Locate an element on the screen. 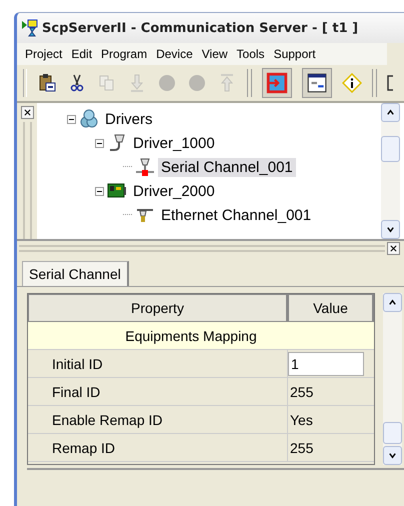 This screenshot has width=404, height=506. window-icon is located at coordinates (317, 83).